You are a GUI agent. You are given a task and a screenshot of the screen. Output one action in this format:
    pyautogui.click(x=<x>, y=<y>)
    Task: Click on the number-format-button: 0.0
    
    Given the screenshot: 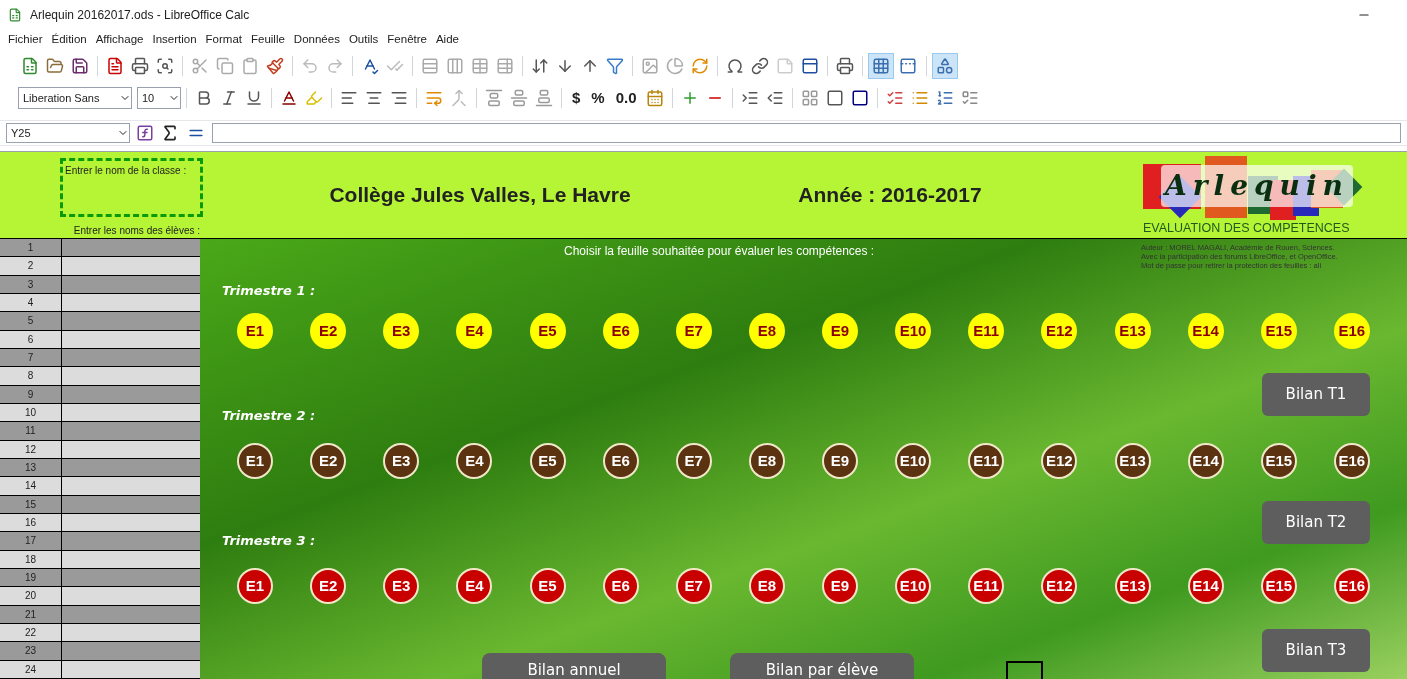 What is the action you would take?
    pyautogui.click(x=626, y=98)
    